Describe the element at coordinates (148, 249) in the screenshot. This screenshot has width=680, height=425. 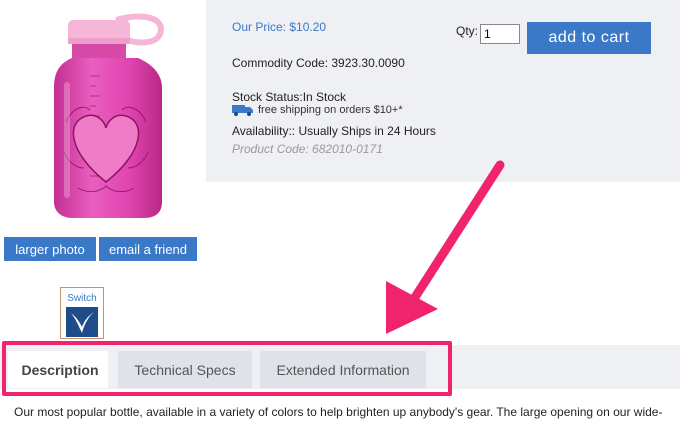
I see `email-friend-button: email a friend` at that location.